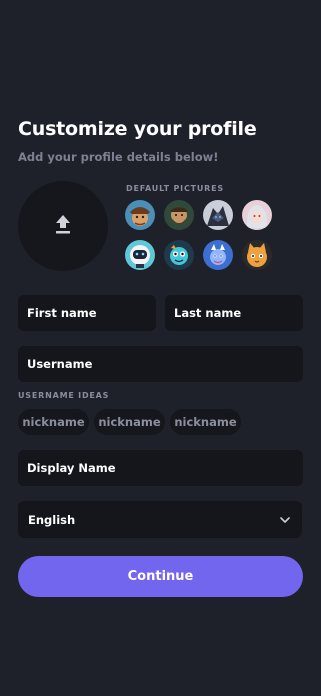  I want to click on astronaut-avatar-icon, so click(140, 255).